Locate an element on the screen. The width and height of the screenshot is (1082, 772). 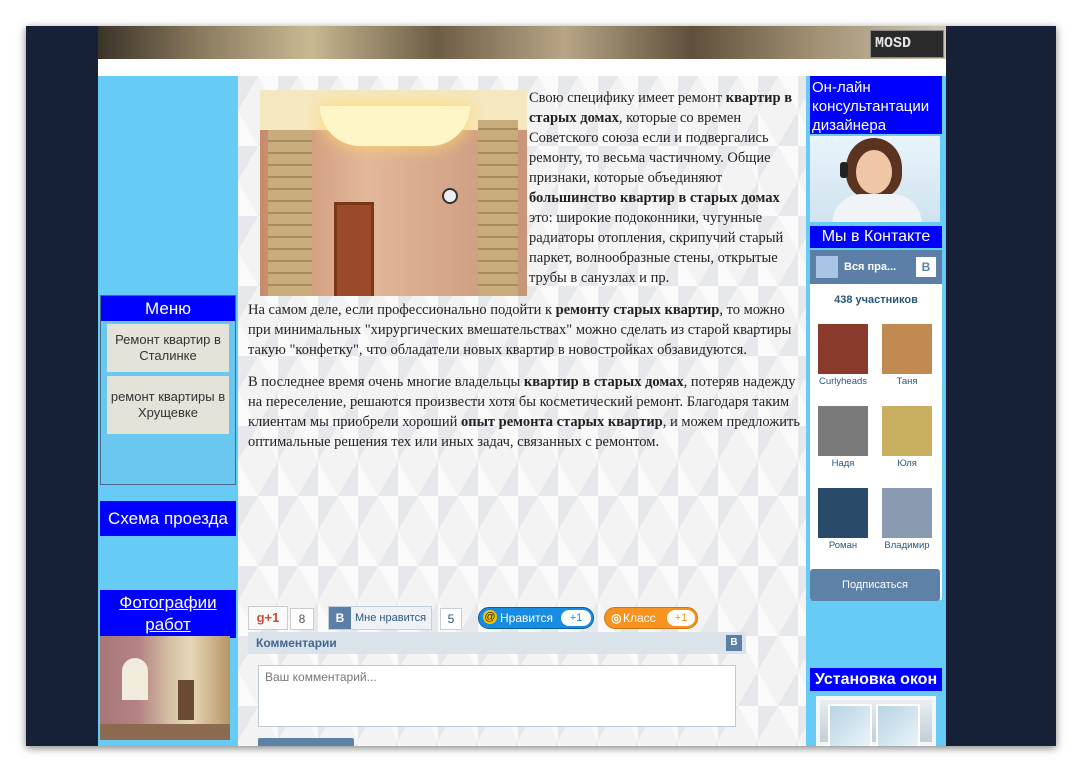
vk-member: Curlyheads is located at coordinates (843, 355).